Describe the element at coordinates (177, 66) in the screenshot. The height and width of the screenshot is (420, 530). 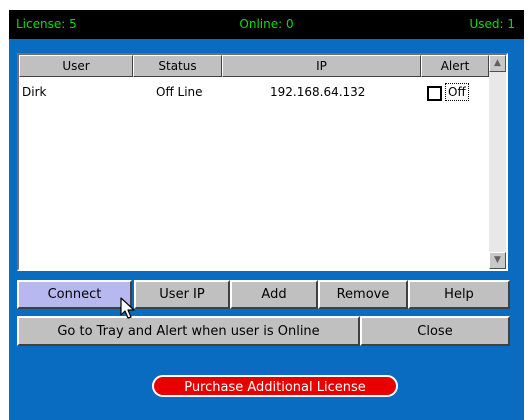
I see `column-header-status: Status` at that location.